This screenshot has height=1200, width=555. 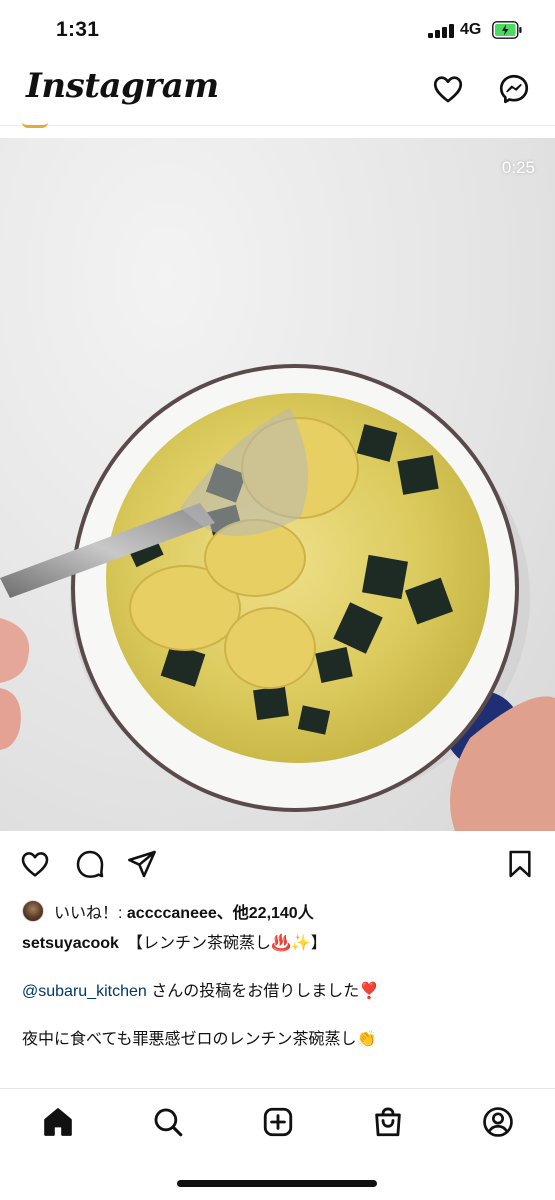 What do you see at coordinates (498, 1122) in the screenshot?
I see `profile-icon` at bounding box center [498, 1122].